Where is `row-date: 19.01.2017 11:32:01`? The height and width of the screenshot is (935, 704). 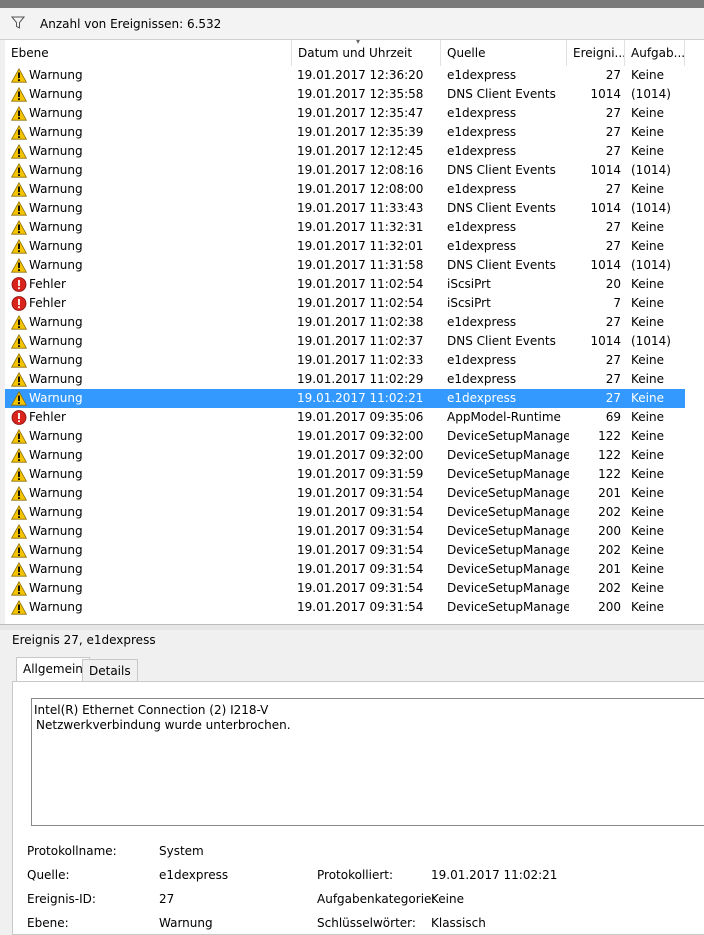 row-date: 19.01.2017 11:32:01 is located at coordinates (360, 246).